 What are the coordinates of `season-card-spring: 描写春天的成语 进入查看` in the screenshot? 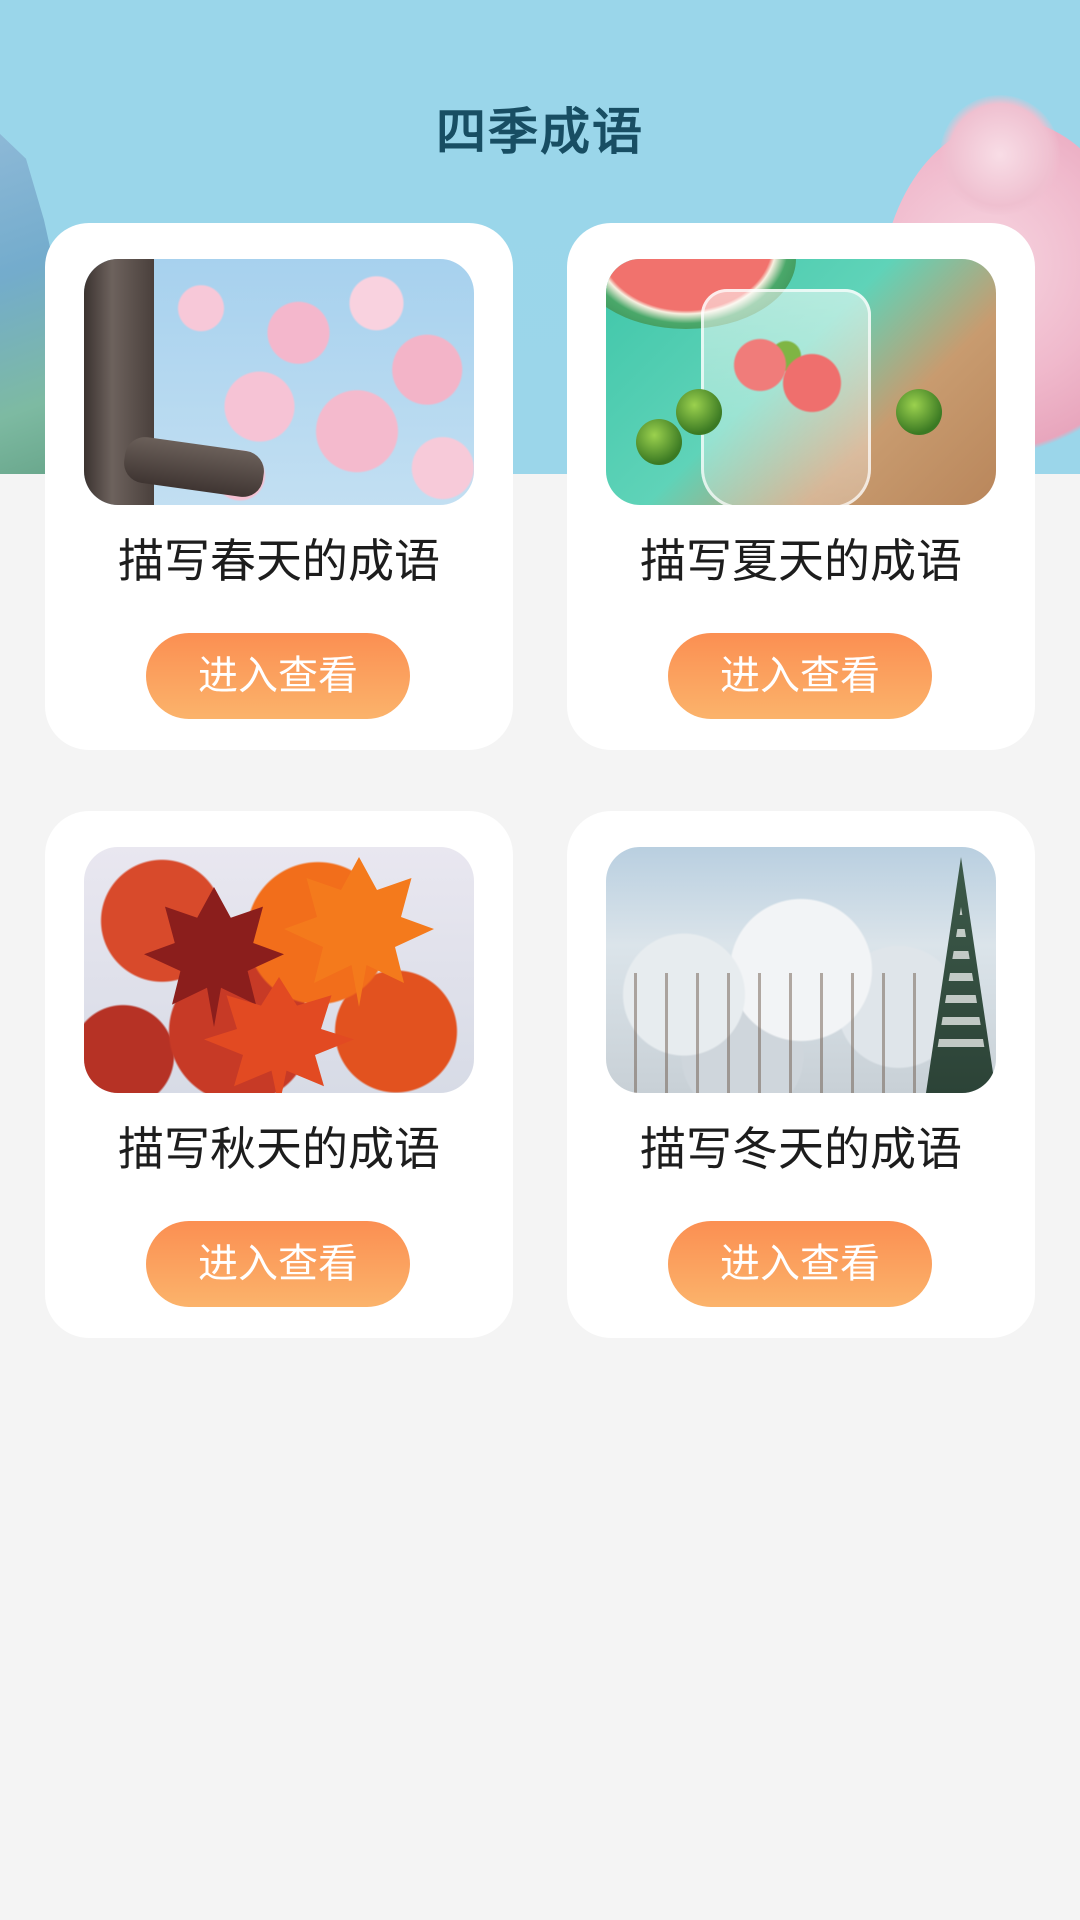 It's located at (279, 486).